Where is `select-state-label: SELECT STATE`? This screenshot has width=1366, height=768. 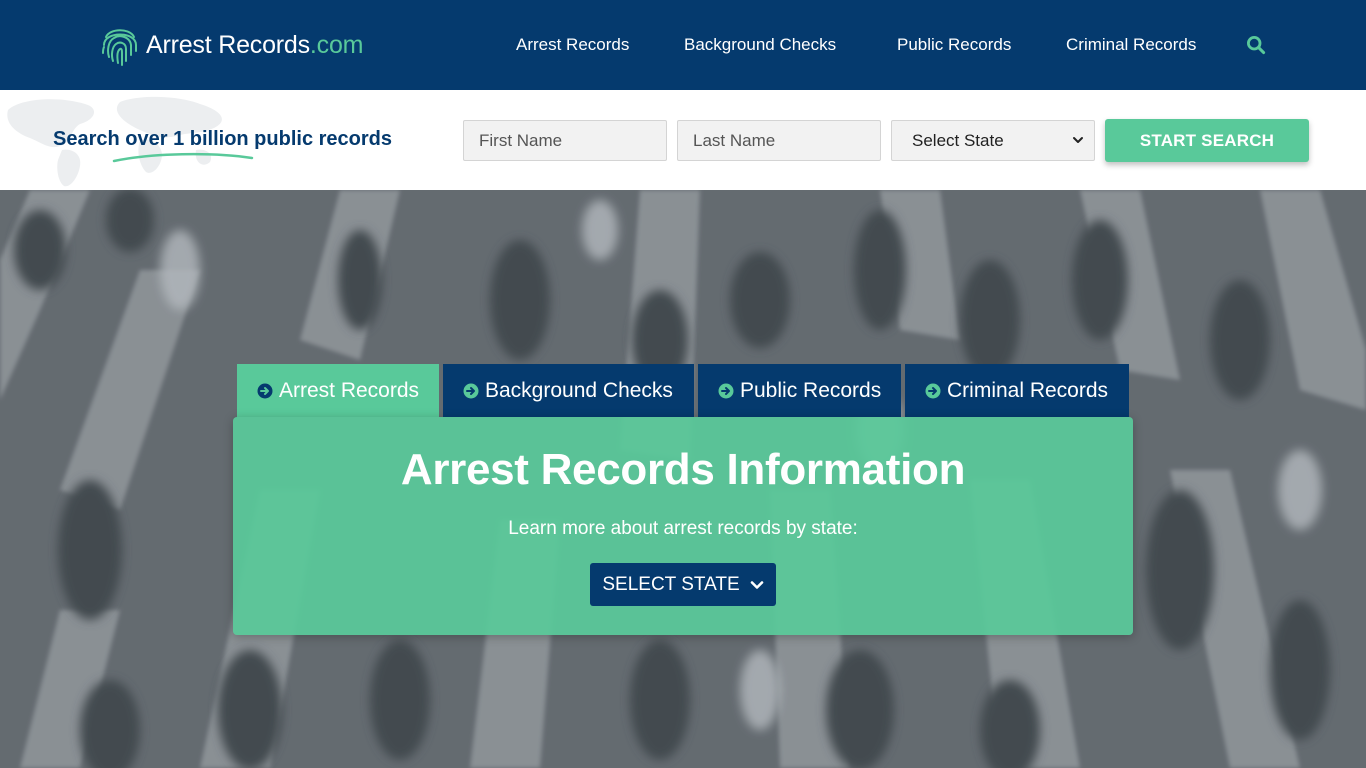
select-state-label: SELECT STATE is located at coordinates (671, 584).